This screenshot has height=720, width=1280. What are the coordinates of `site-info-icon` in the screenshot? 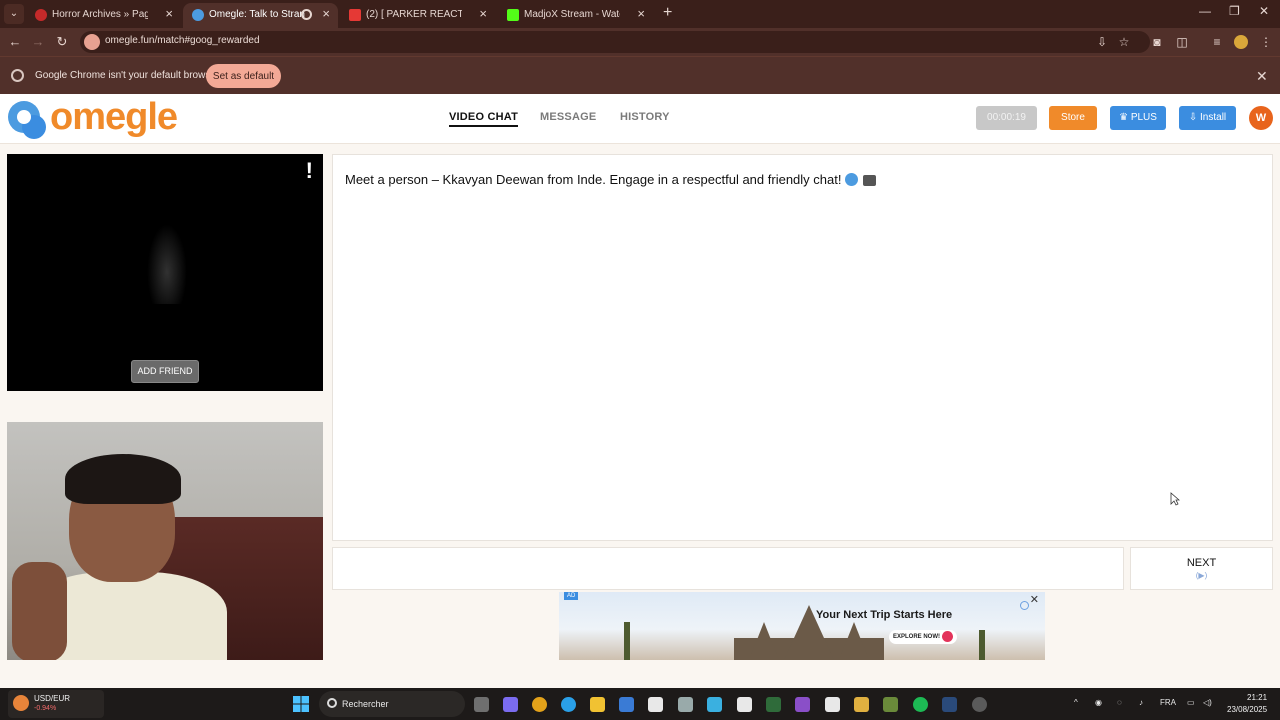 It's located at (92, 42).